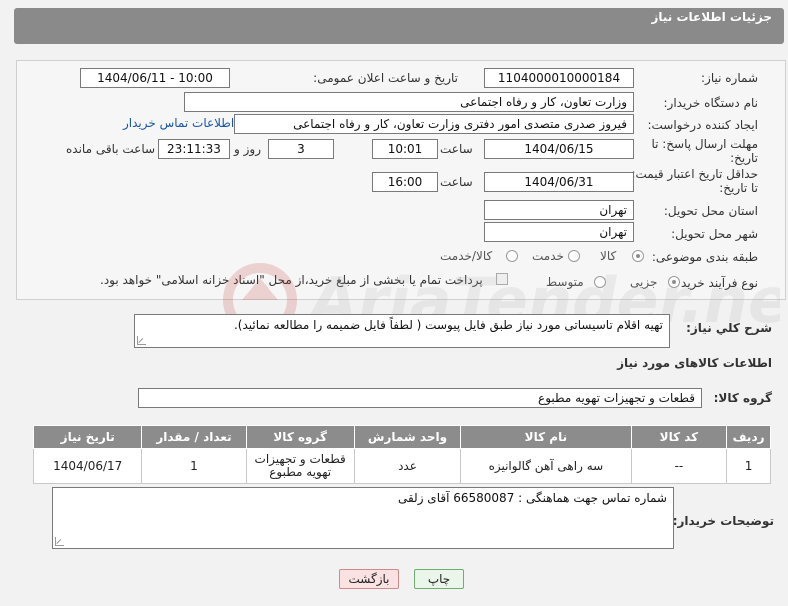 Image resolution: width=788 pixels, height=606 pixels. What do you see at coordinates (608, 256) in the screenshot?
I see `category-option-goods: کالا` at bounding box center [608, 256].